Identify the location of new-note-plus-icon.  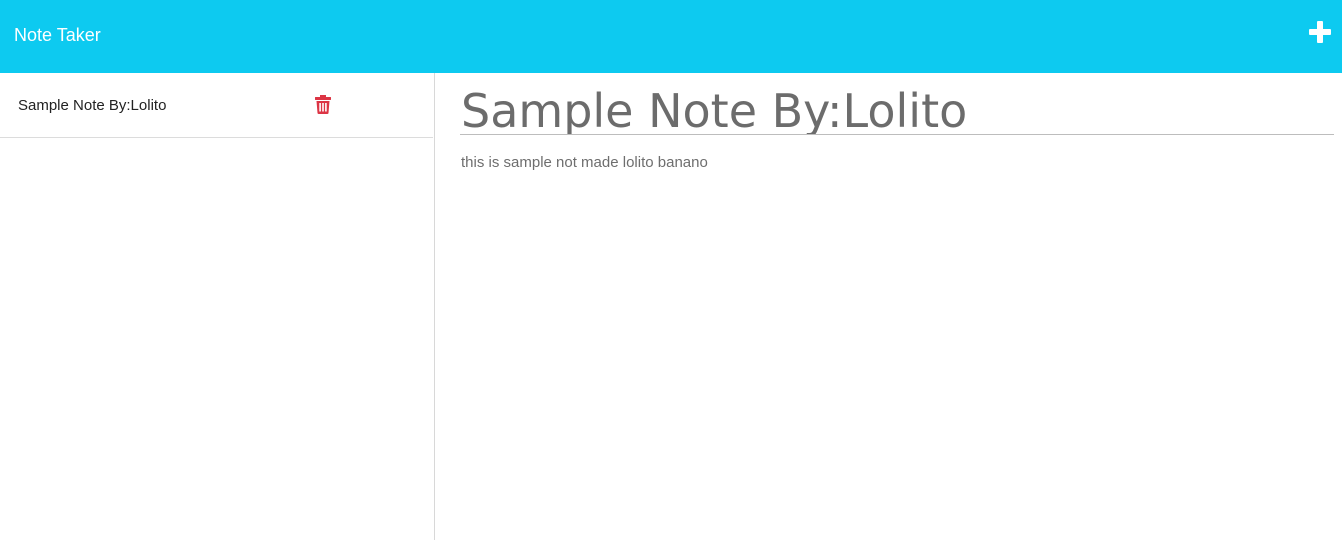
(1320, 32).